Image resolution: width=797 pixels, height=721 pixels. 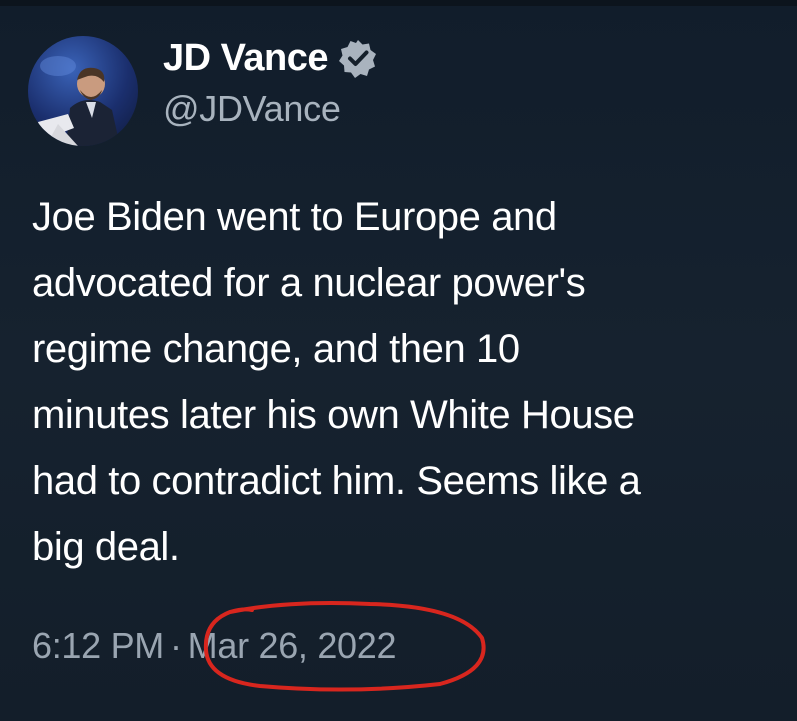 What do you see at coordinates (79, 101) in the screenshot?
I see `avatar-photo` at bounding box center [79, 101].